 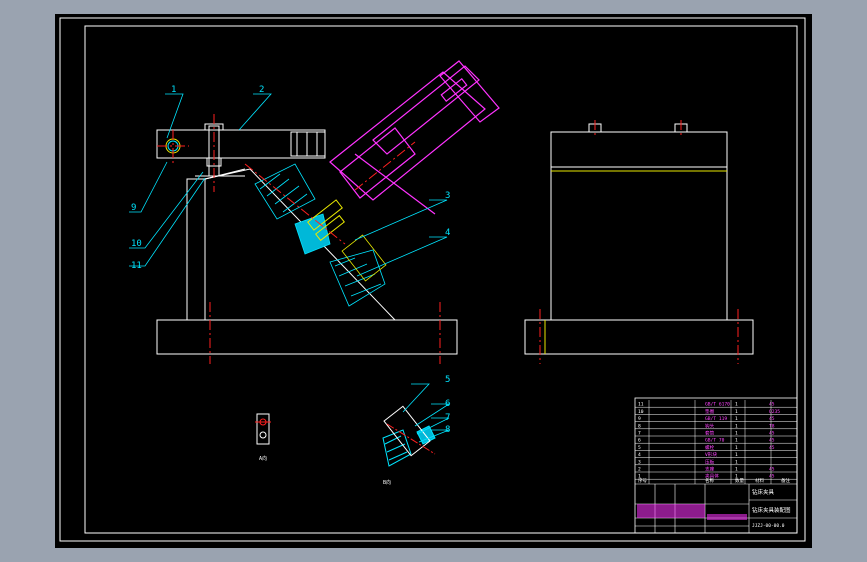 I want to click on bom-cell-name: GB/T 119, so click(x=716, y=419).